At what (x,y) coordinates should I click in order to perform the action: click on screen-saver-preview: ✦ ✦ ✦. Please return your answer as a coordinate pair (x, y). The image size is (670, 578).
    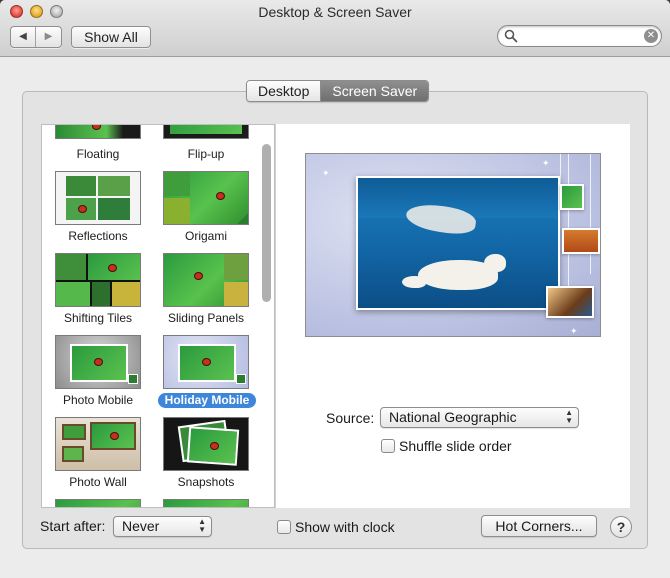
    Looking at the image, I should click on (453, 245).